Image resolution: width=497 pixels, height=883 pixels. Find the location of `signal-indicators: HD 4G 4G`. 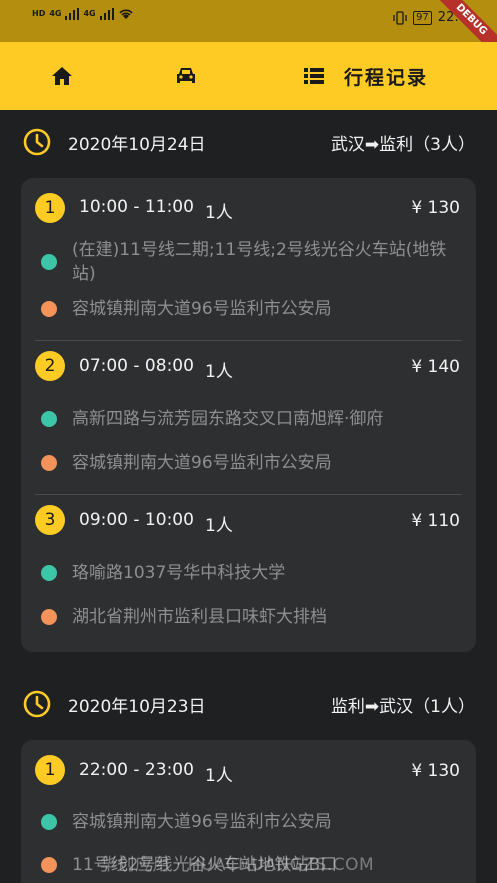

signal-indicators: HD 4G 4G is located at coordinates (83, 14).